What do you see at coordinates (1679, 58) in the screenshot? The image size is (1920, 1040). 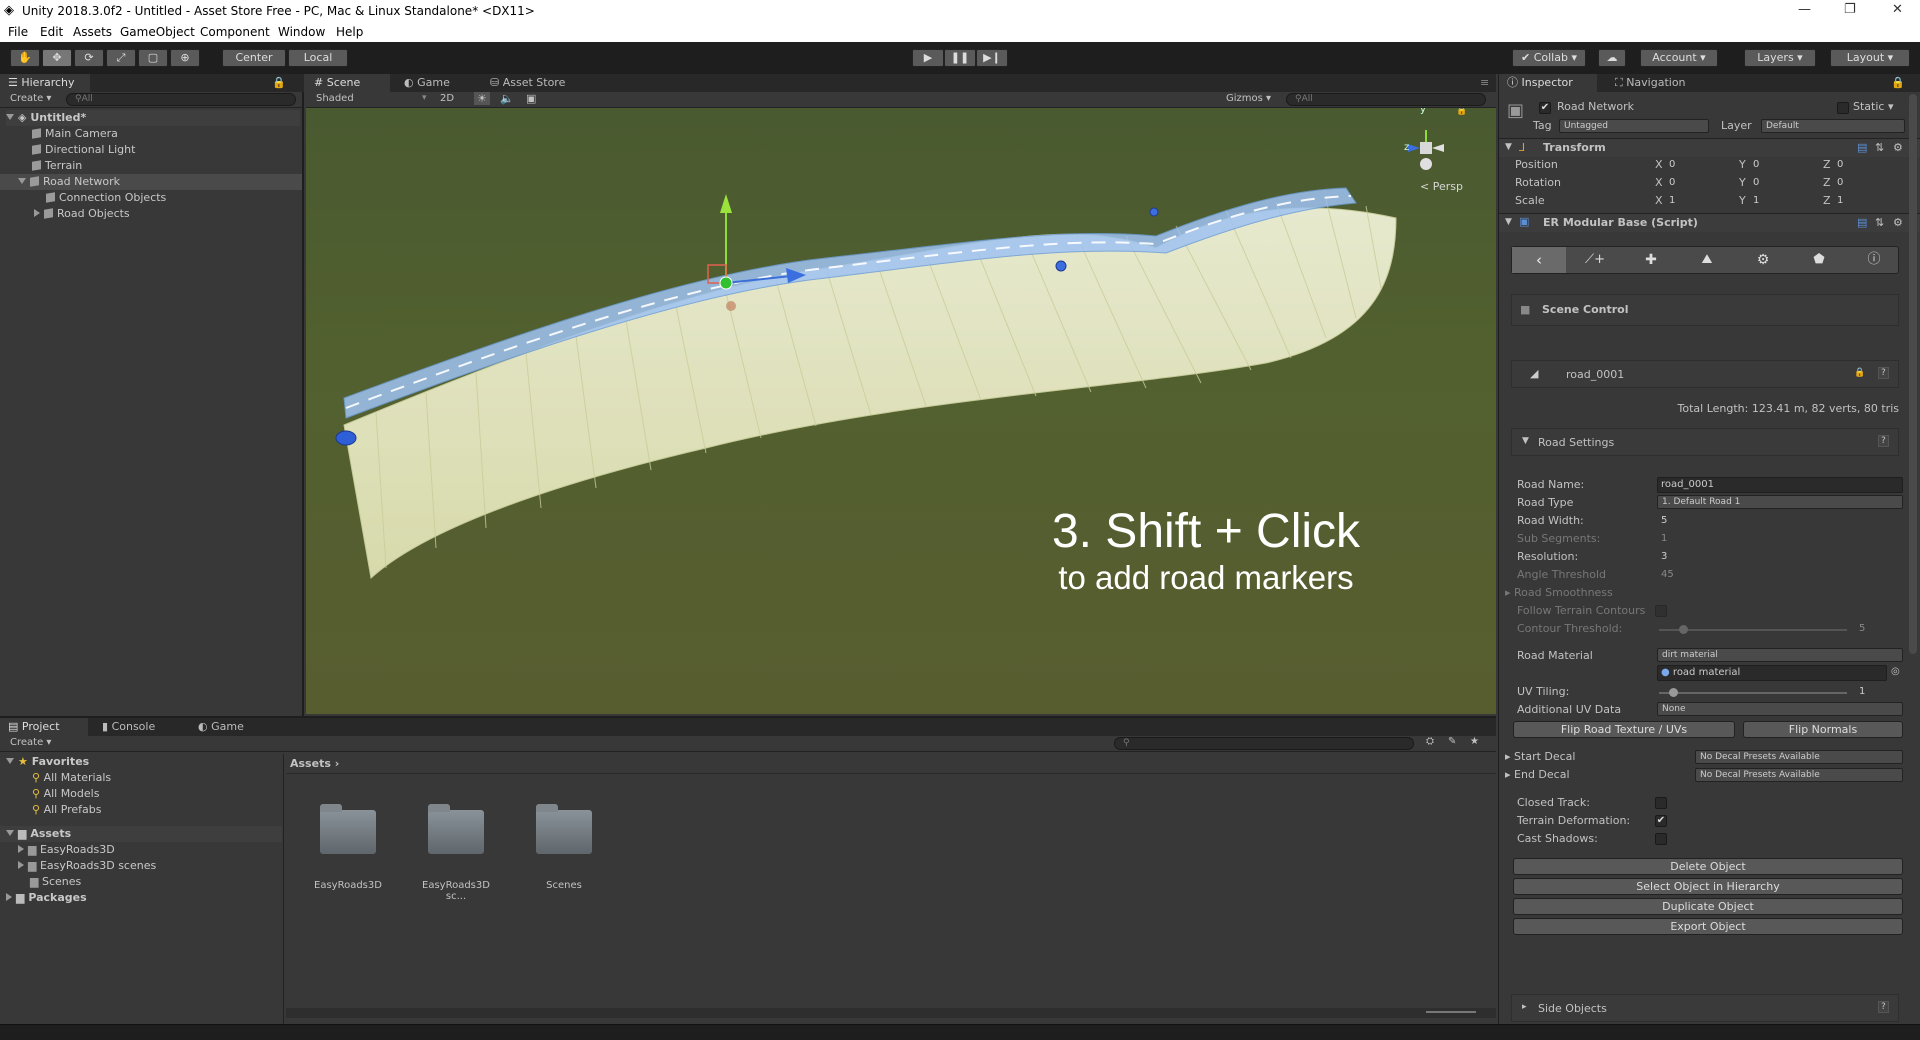 I see `account-dropdown: Account ▾` at bounding box center [1679, 58].